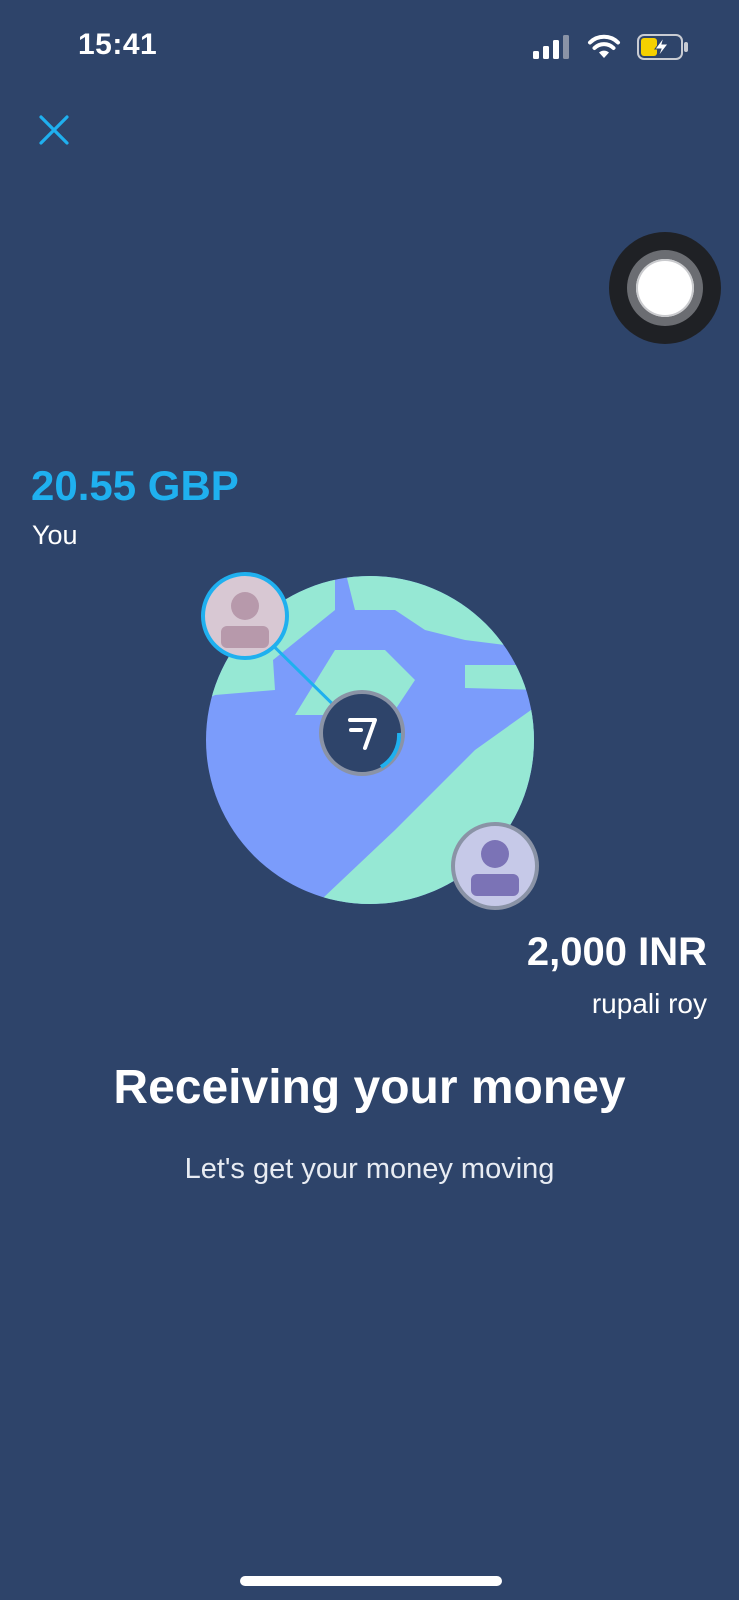 This screenshot has height=1600, width=739. Describe the element at coordinates (495, 866) in the screenshot. I see `recipient-avatar` at that location.